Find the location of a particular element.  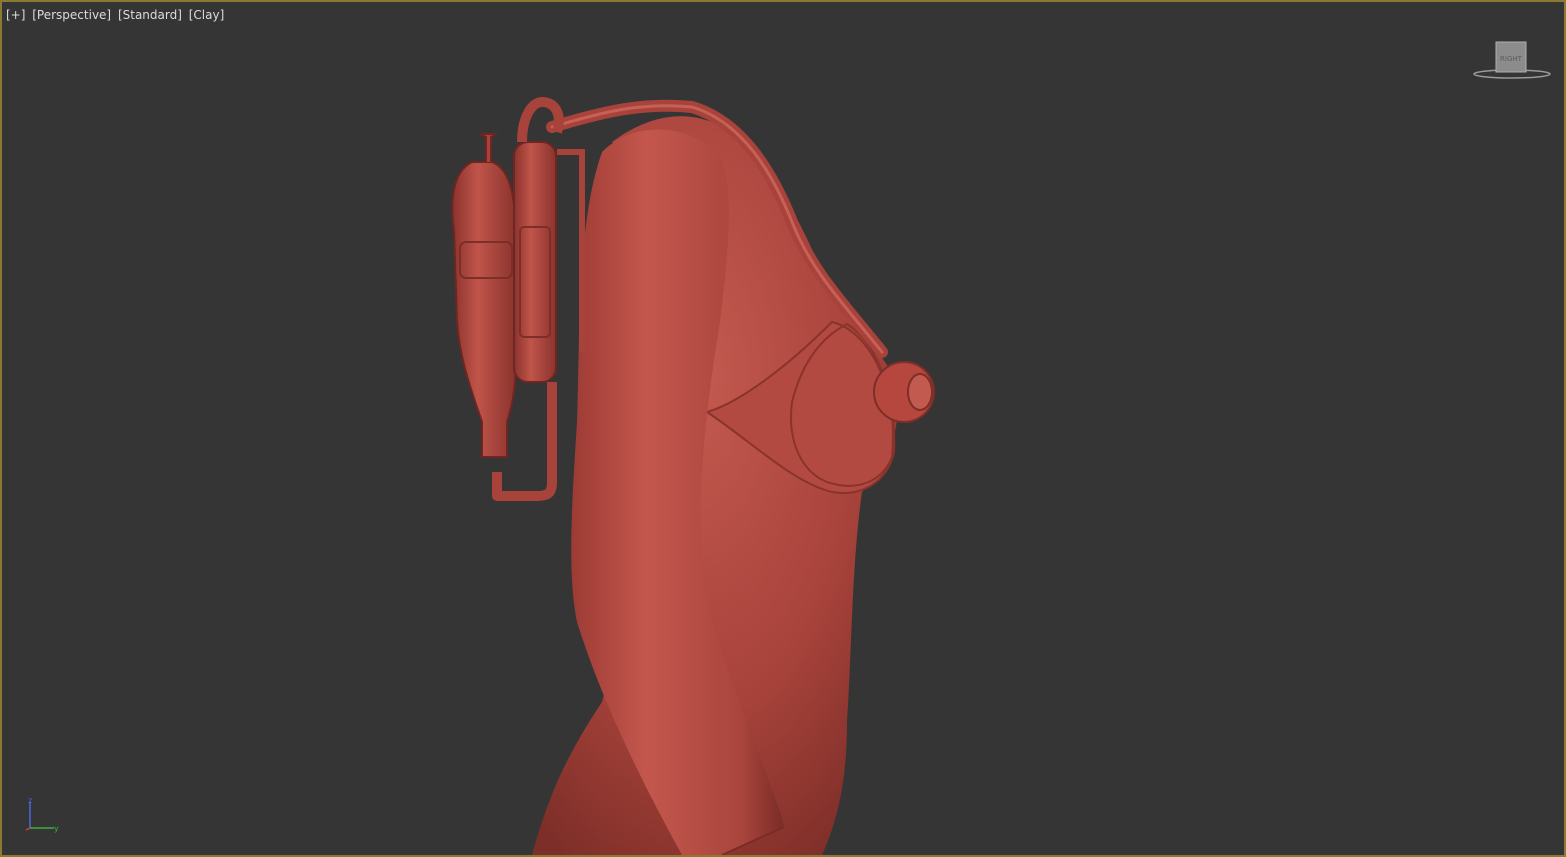

axis-y-label: y is located at coordinates (56, 828).